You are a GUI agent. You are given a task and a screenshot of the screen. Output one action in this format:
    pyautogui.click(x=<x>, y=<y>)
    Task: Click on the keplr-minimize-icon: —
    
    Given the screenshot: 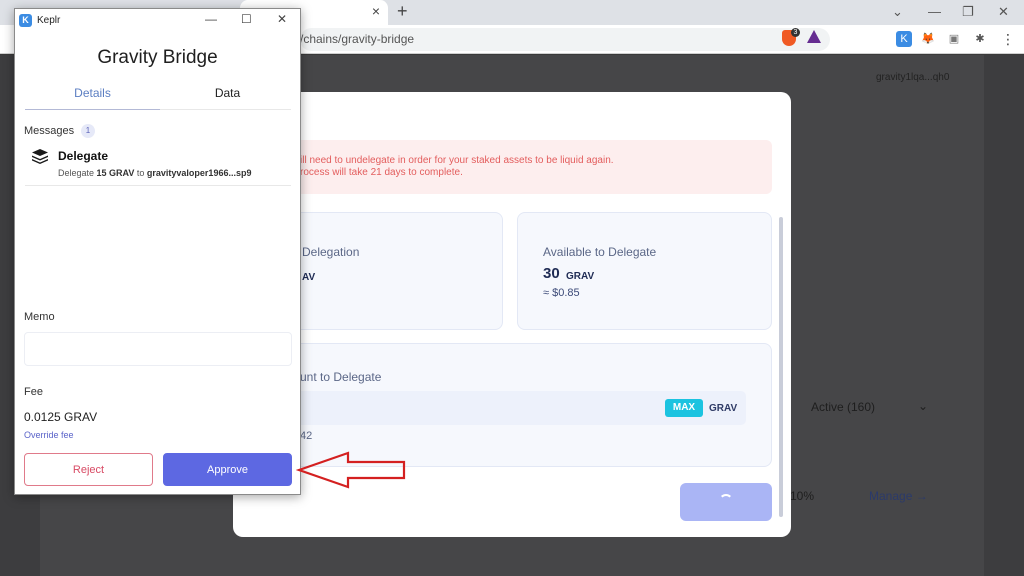 What is the action you would take?
    pyautogui.click(x=211, y=19)
    